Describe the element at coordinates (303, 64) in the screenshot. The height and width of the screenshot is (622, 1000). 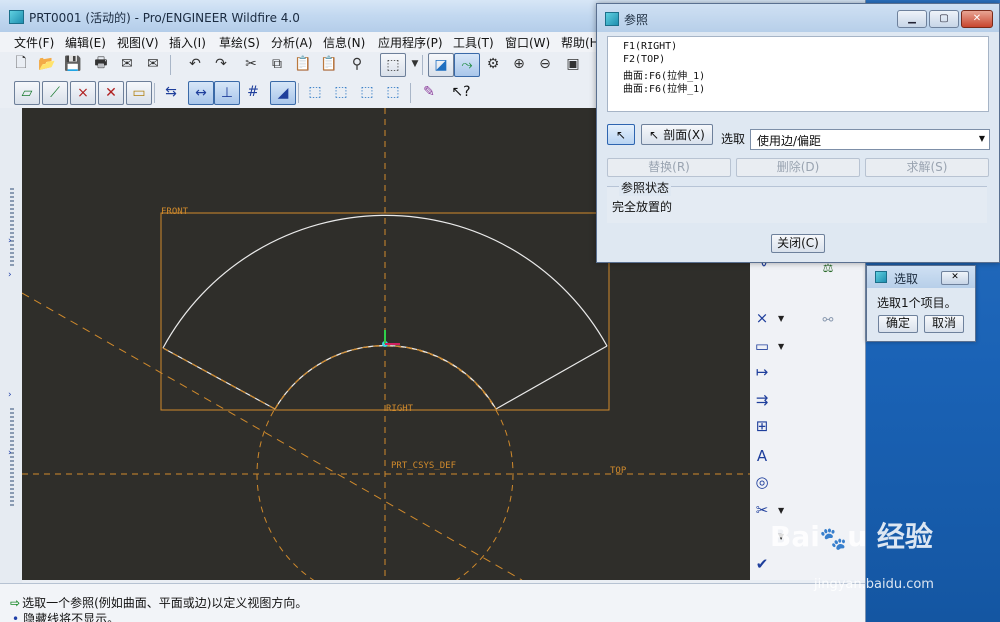
I see `paste-icon: 📋` at that location.